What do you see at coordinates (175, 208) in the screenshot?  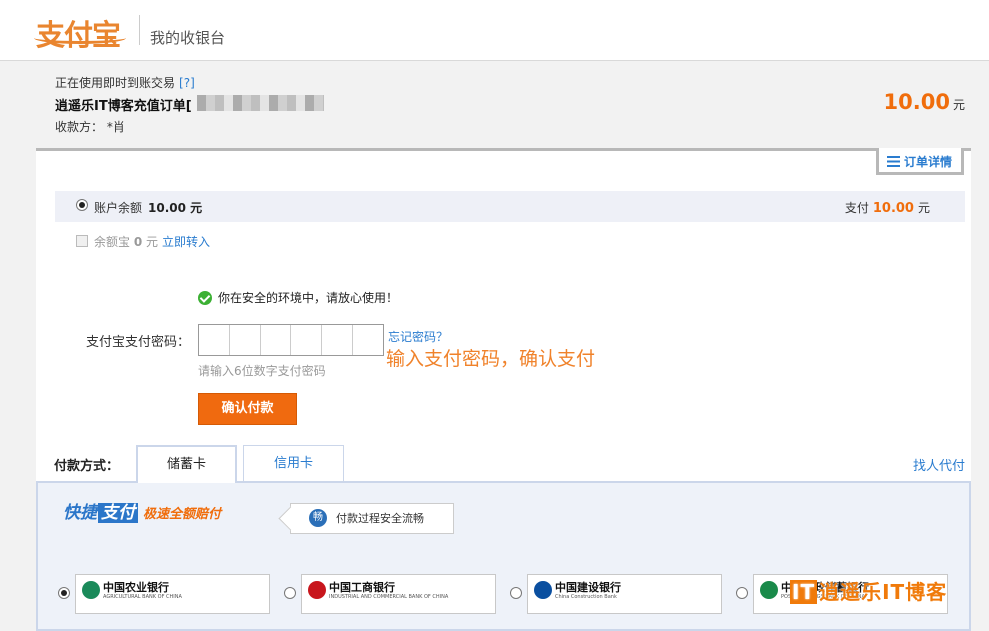 I see `balance-value: 10.00 元` at bounding box center [175, 208].